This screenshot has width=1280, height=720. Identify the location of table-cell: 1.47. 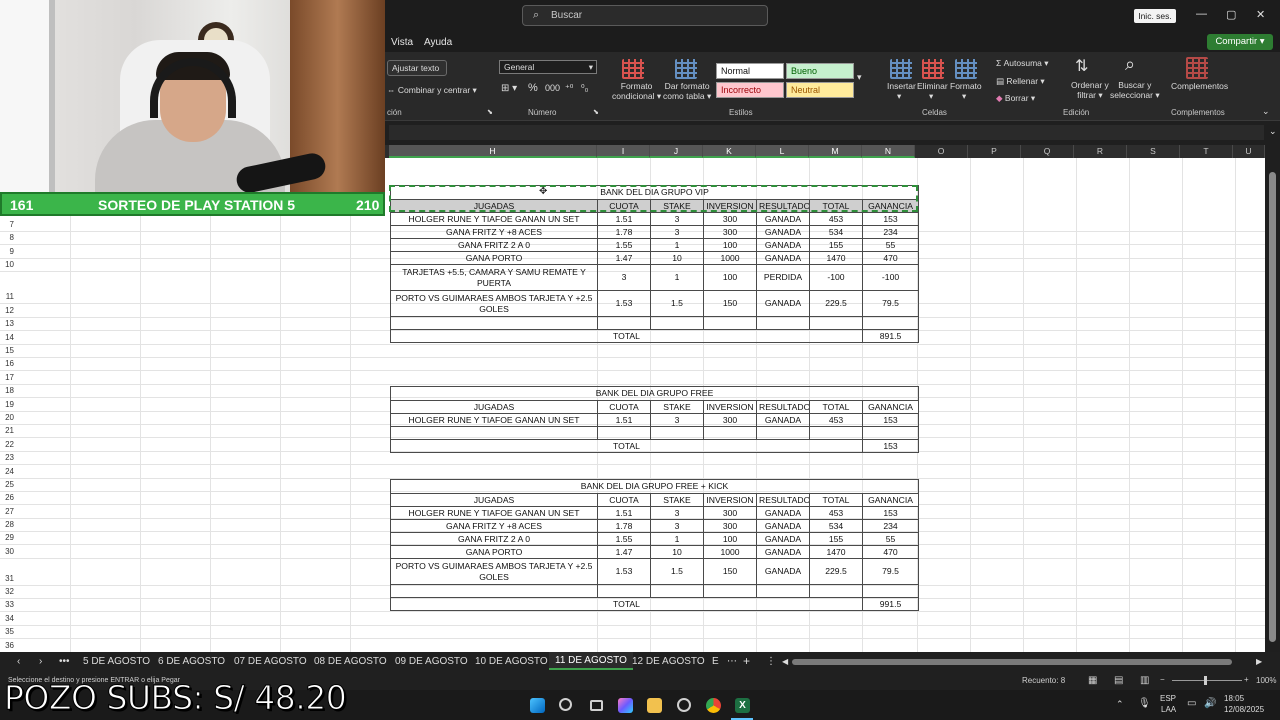
(624, 258).